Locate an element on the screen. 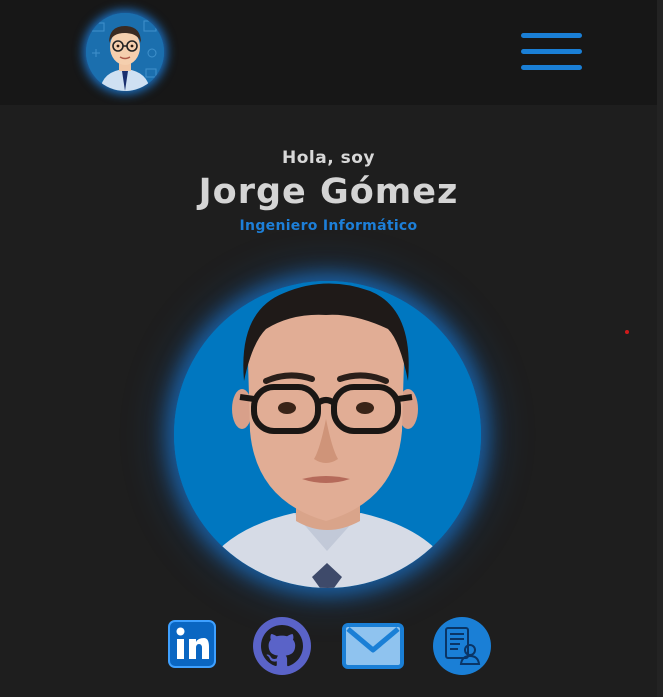 This screenshot has height=697, width=663. avatar-cartoon-icon is located at coordinates (125, 52).